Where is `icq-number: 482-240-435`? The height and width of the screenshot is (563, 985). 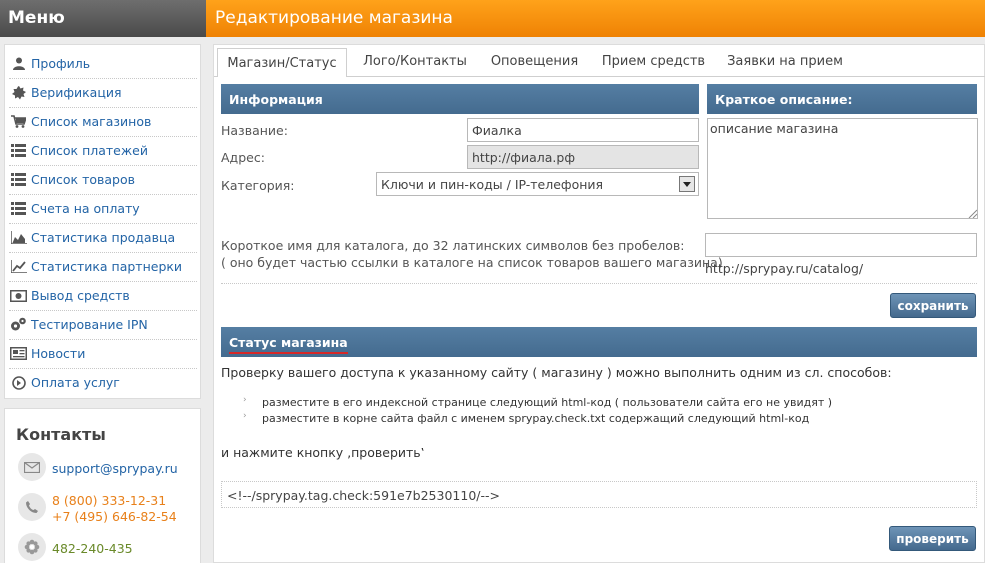
icq-number: 482-240-435 is located at coordinates (92, 548).